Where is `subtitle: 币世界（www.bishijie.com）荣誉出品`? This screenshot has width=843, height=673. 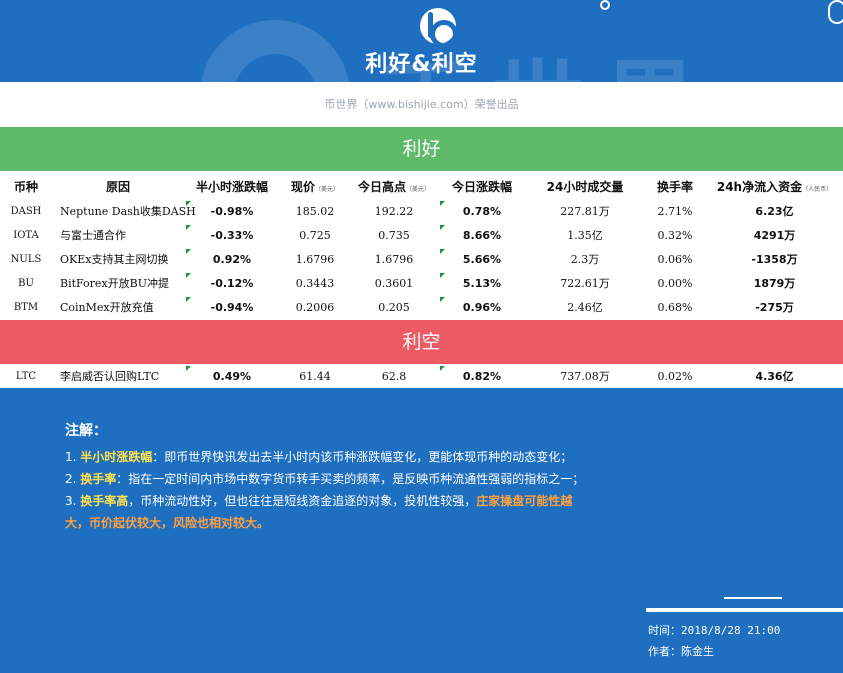
subtitle: 币世界（www.bishijie.com）荣誉出品 is located at coordinates (421, 104).